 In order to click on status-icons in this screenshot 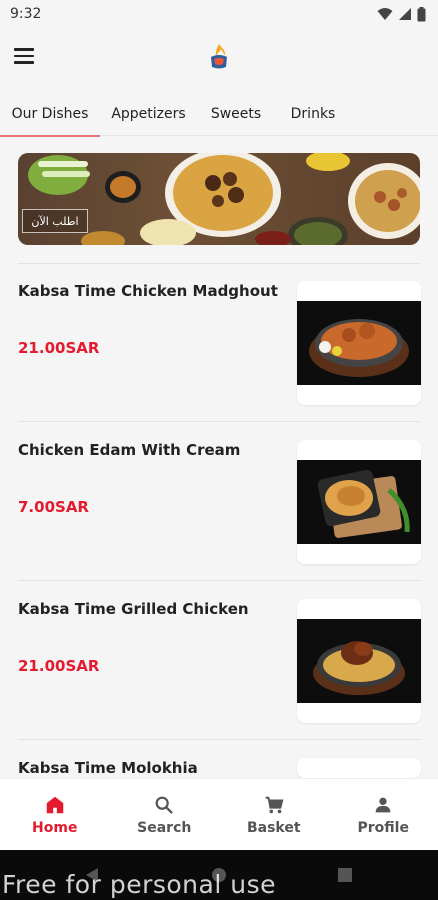, I will do `click(401, 14)`.